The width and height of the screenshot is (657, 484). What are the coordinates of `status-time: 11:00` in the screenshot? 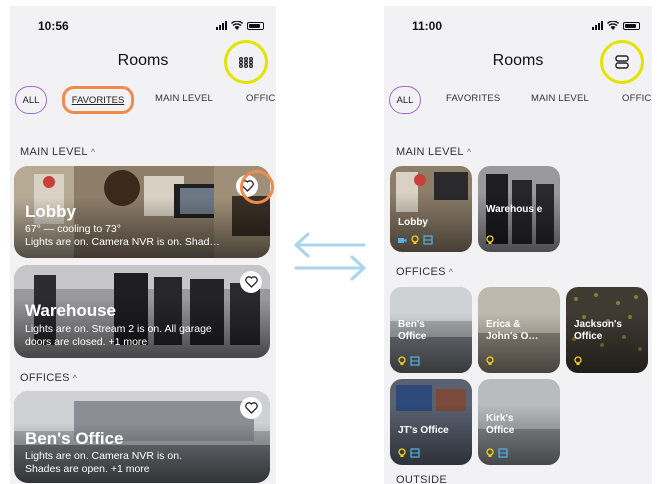 It's located at (427, 26).